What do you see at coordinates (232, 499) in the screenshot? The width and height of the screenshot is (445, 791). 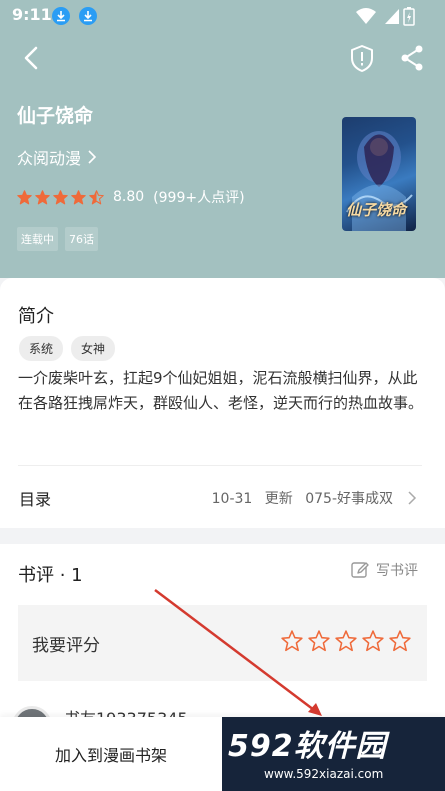 I see `update-date: 10-31` at bounding box center [232, 499].